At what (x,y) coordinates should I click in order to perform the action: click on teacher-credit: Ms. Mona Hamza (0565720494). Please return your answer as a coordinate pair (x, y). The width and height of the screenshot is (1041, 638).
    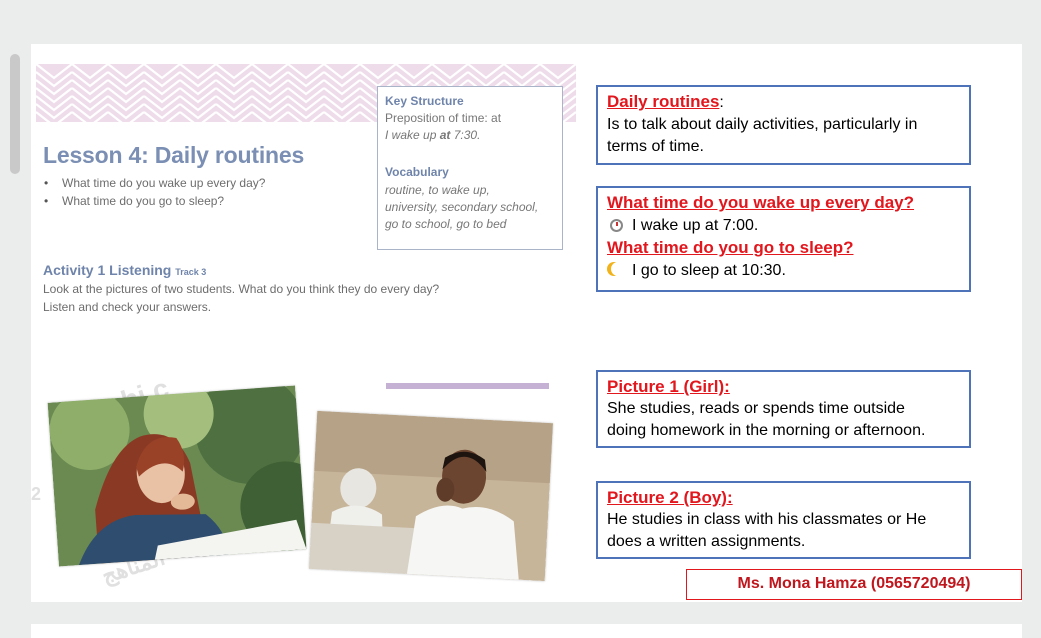
    Looking at the image, I should click on (854, 584).